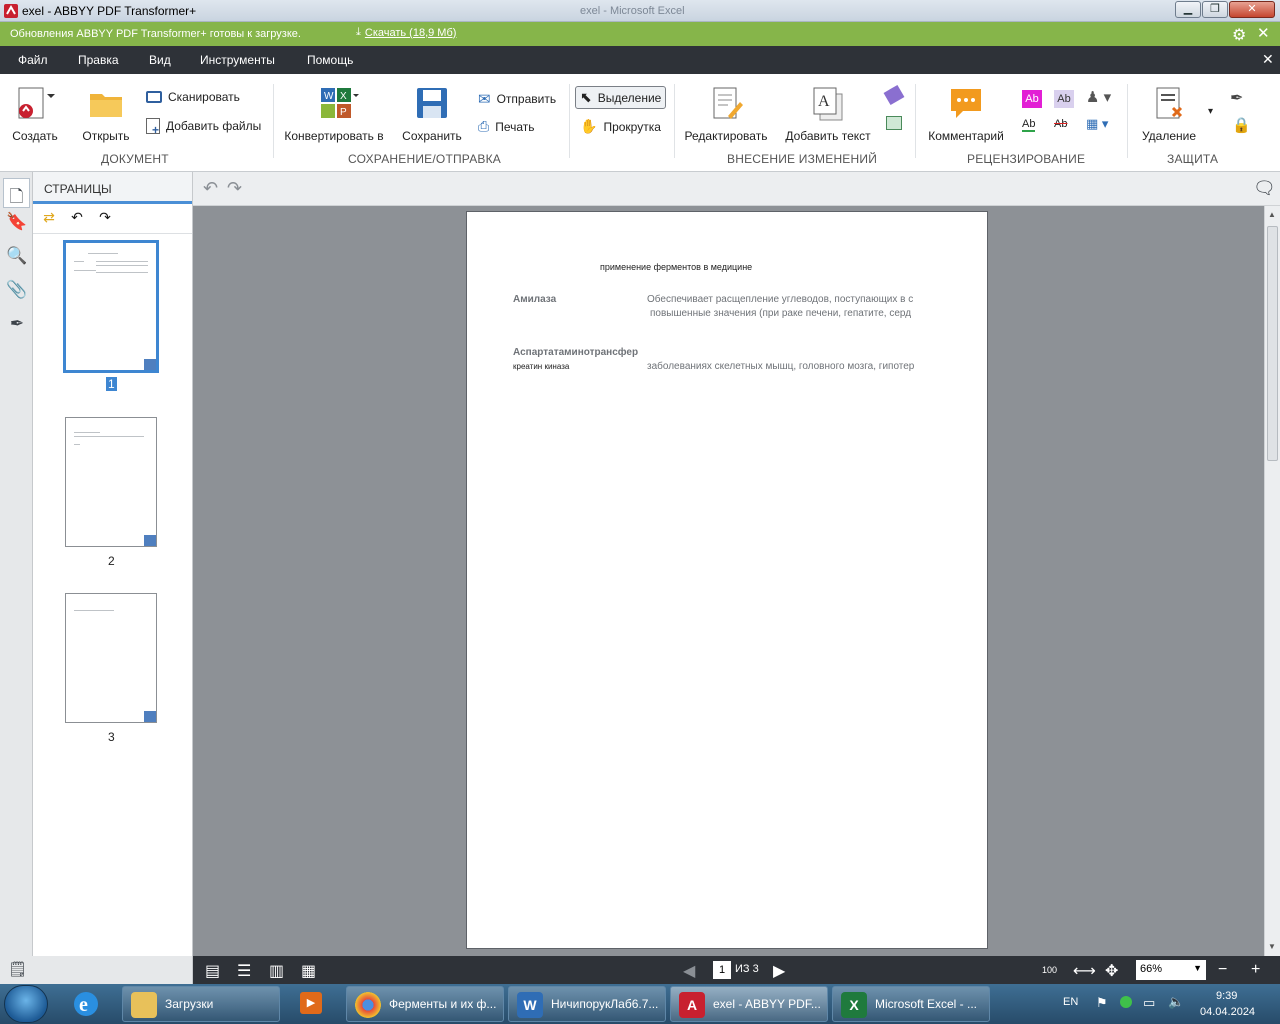 The width and height of the screenshot is (1280, 1024). I want to click on select-tool-button: ⬉ Выделение, so click(621, 97).